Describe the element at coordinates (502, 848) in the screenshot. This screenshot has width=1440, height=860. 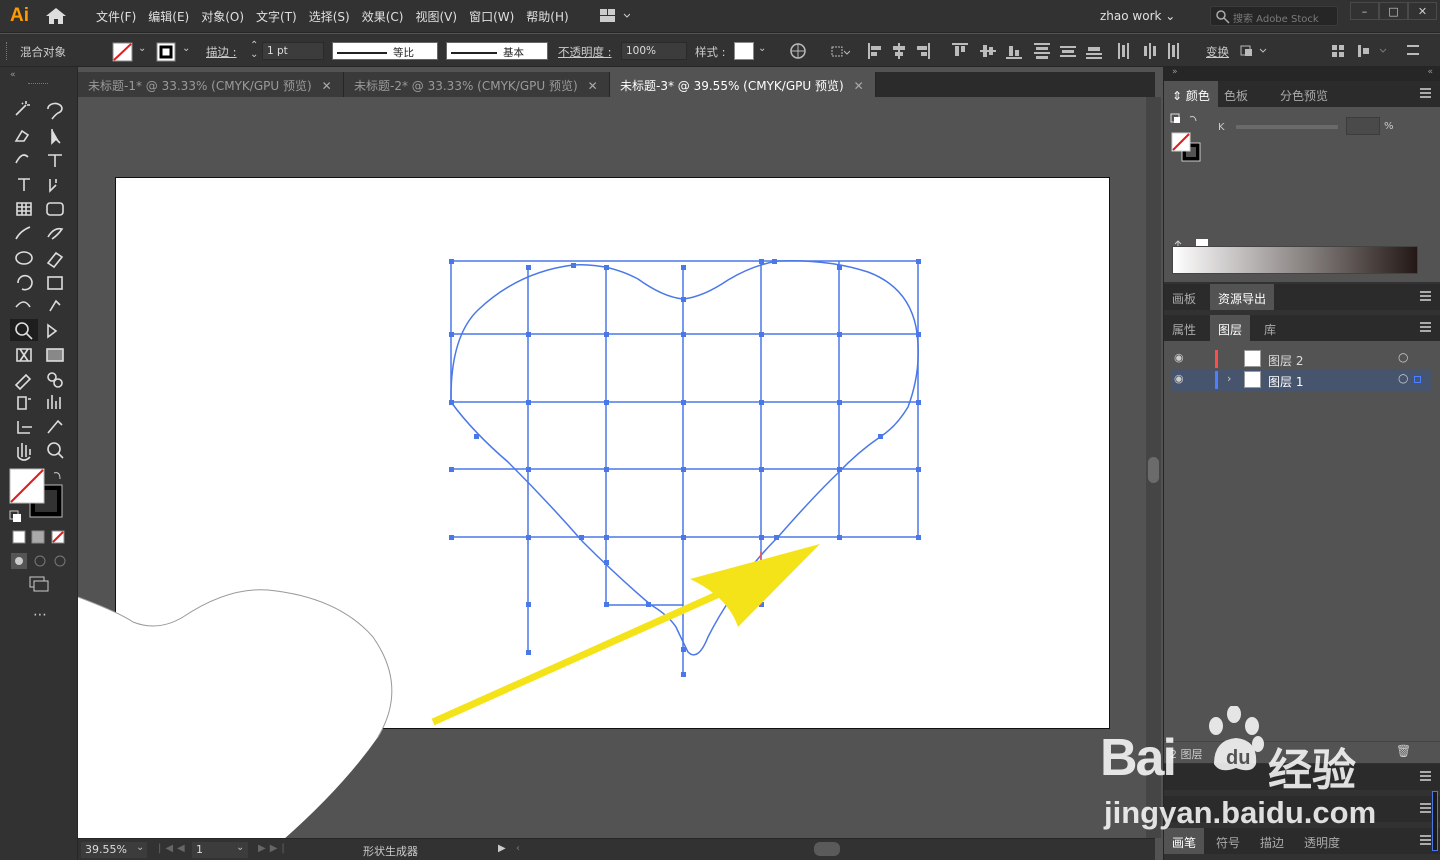
I see `status-menu-arrow: ▶` at that location.